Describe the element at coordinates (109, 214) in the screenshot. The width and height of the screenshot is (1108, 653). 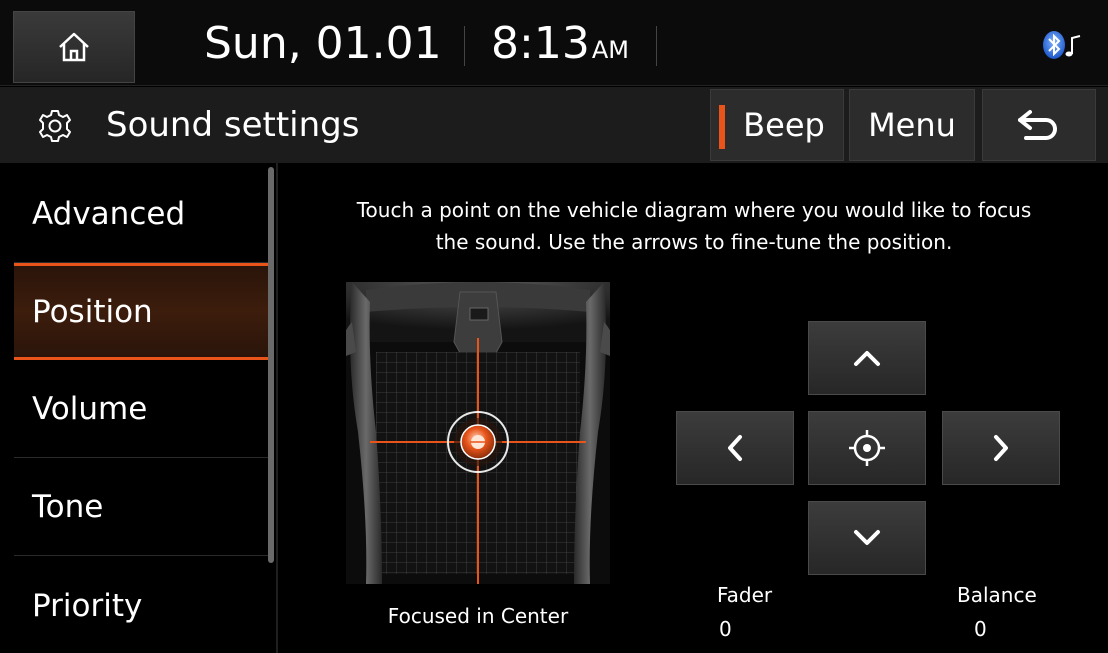
I see `sidebar-item-label: Advanced` at that location.